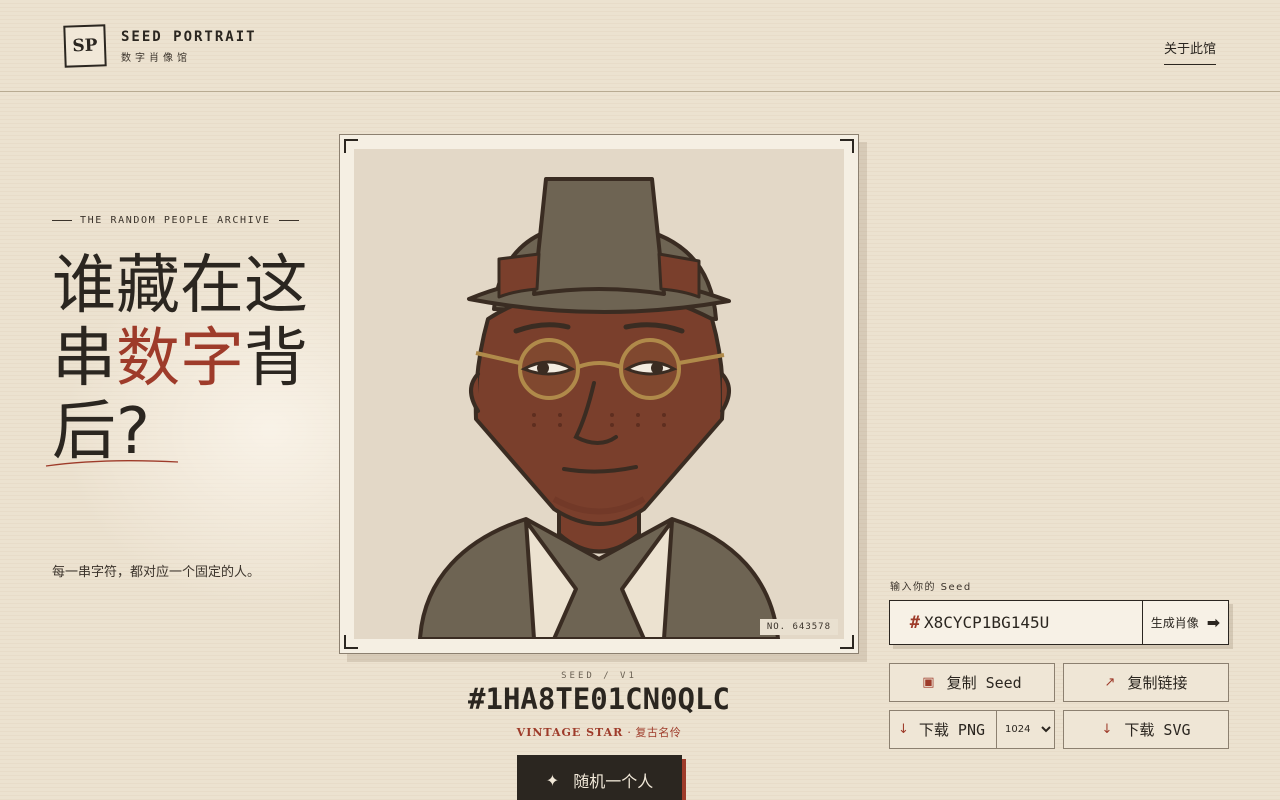 Image resolution: width=1280 pixels, height=800 pixels. Describe the element at coordinates (725, 392) in the screenshot. I see `ear-right` at that location.